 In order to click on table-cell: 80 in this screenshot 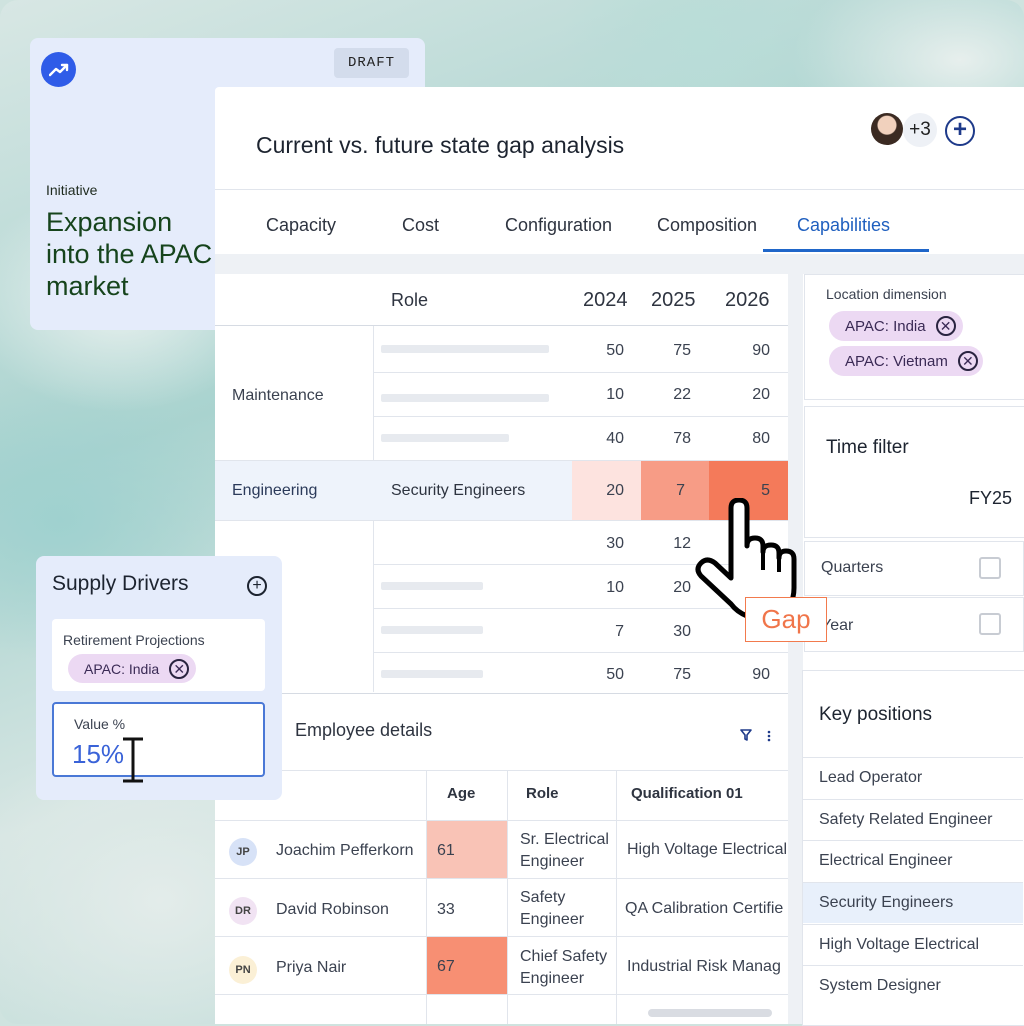, I will do `click(761, 438)`.